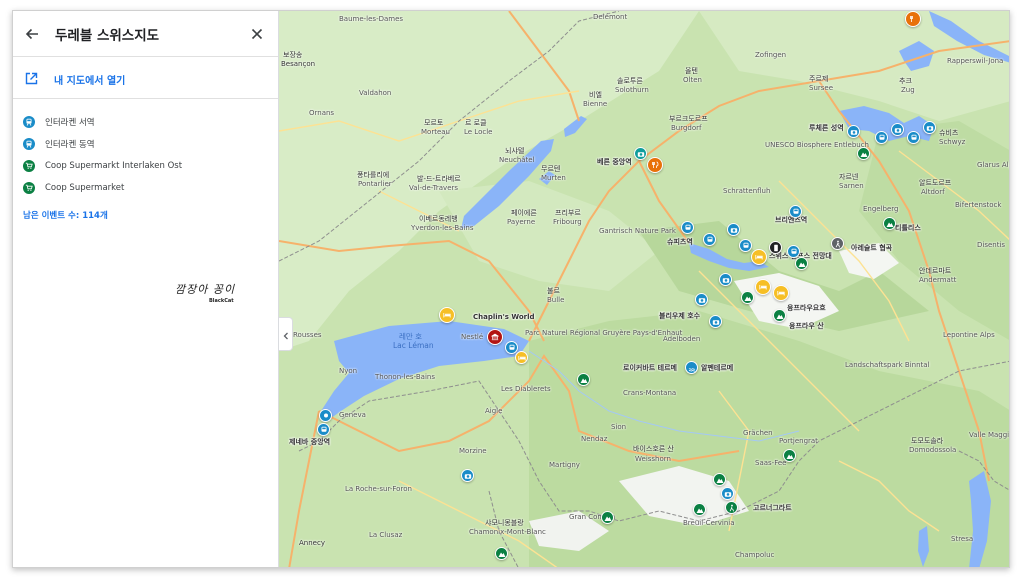 Image resolution: width=1024 pixels, height=581 pixels. Describe the element at coordinates (826, 128) in the screenshot. I see `poi-label: 루체른 성역` at that location.